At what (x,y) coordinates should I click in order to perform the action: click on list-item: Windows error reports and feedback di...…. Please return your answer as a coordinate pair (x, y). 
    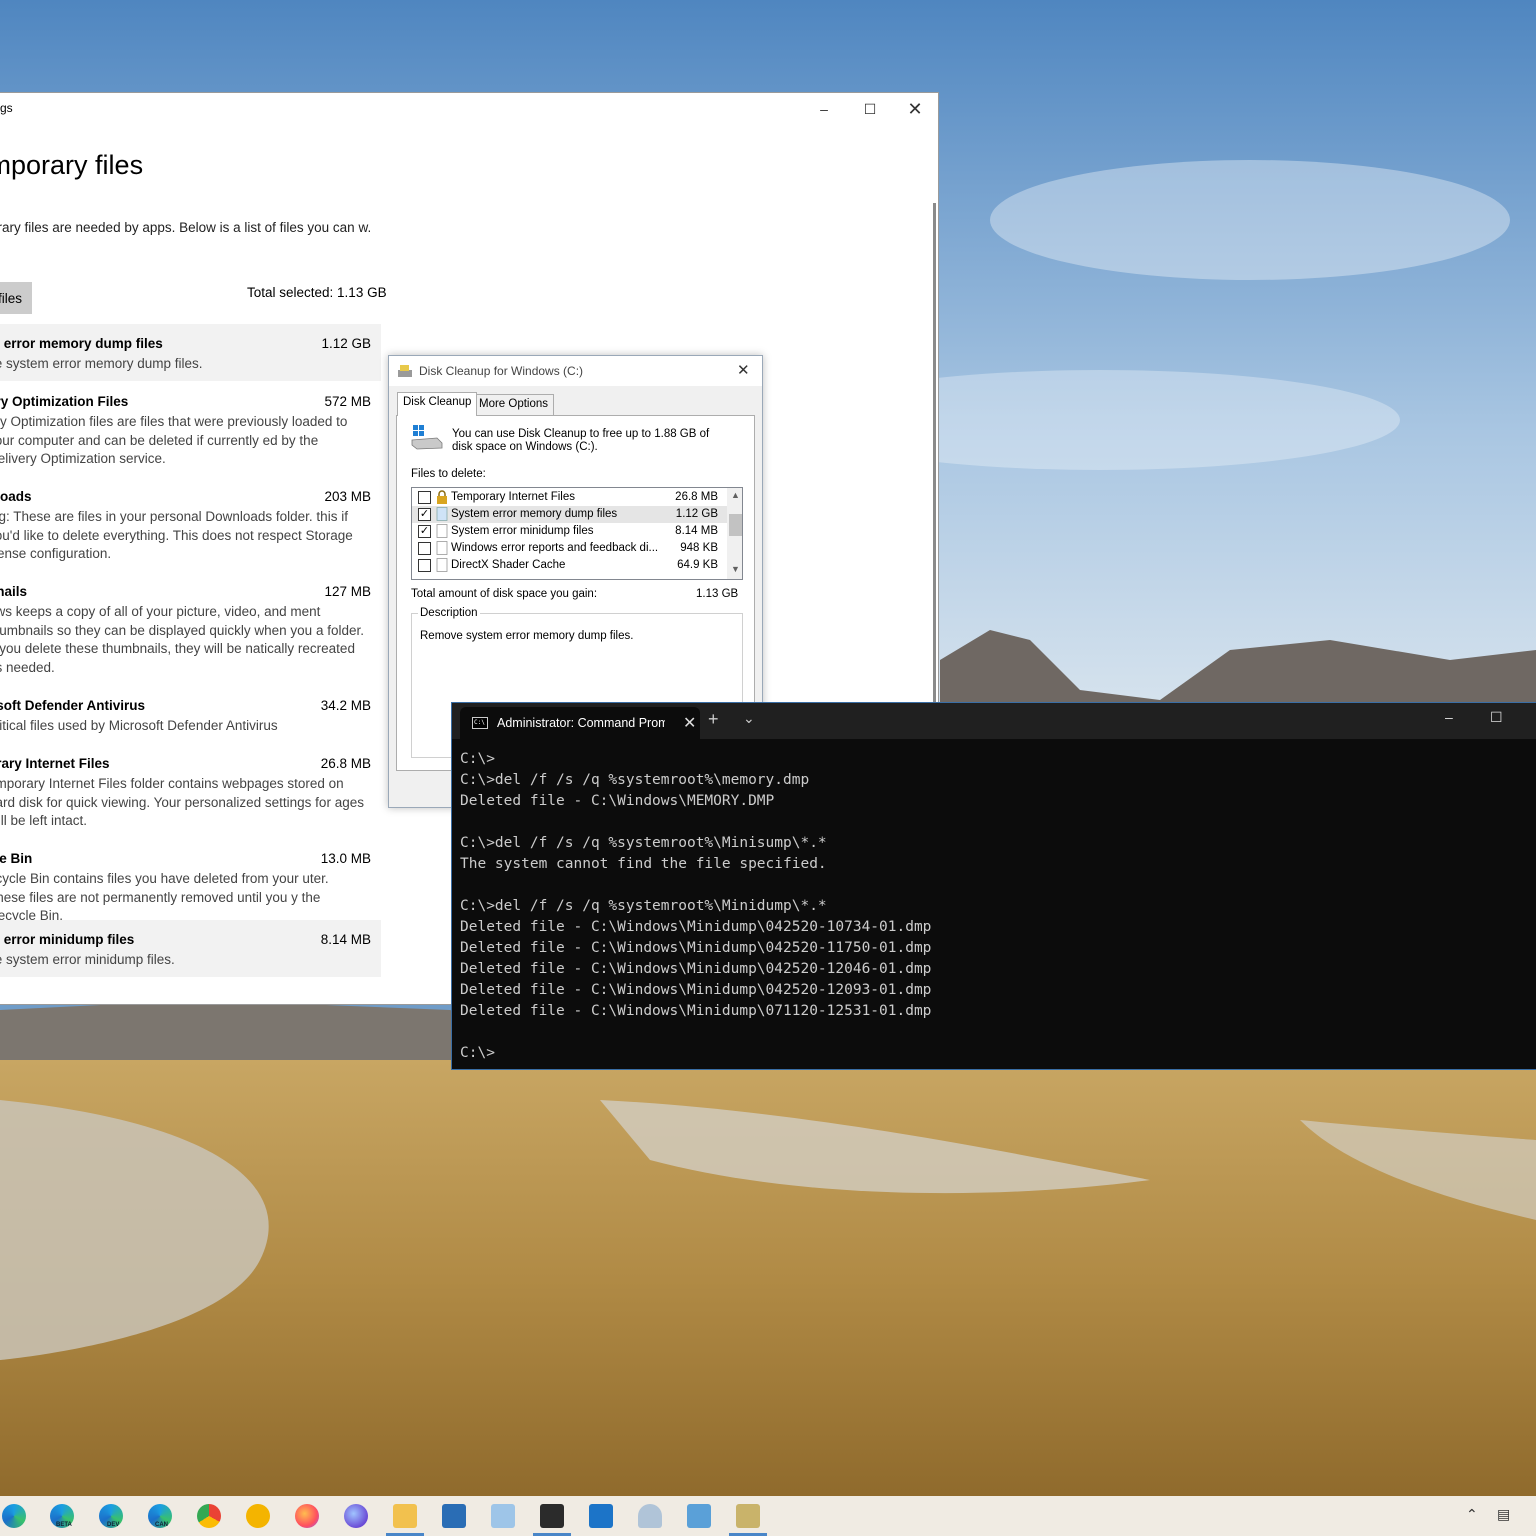
    Looking at the image, I should click on (570, 548).